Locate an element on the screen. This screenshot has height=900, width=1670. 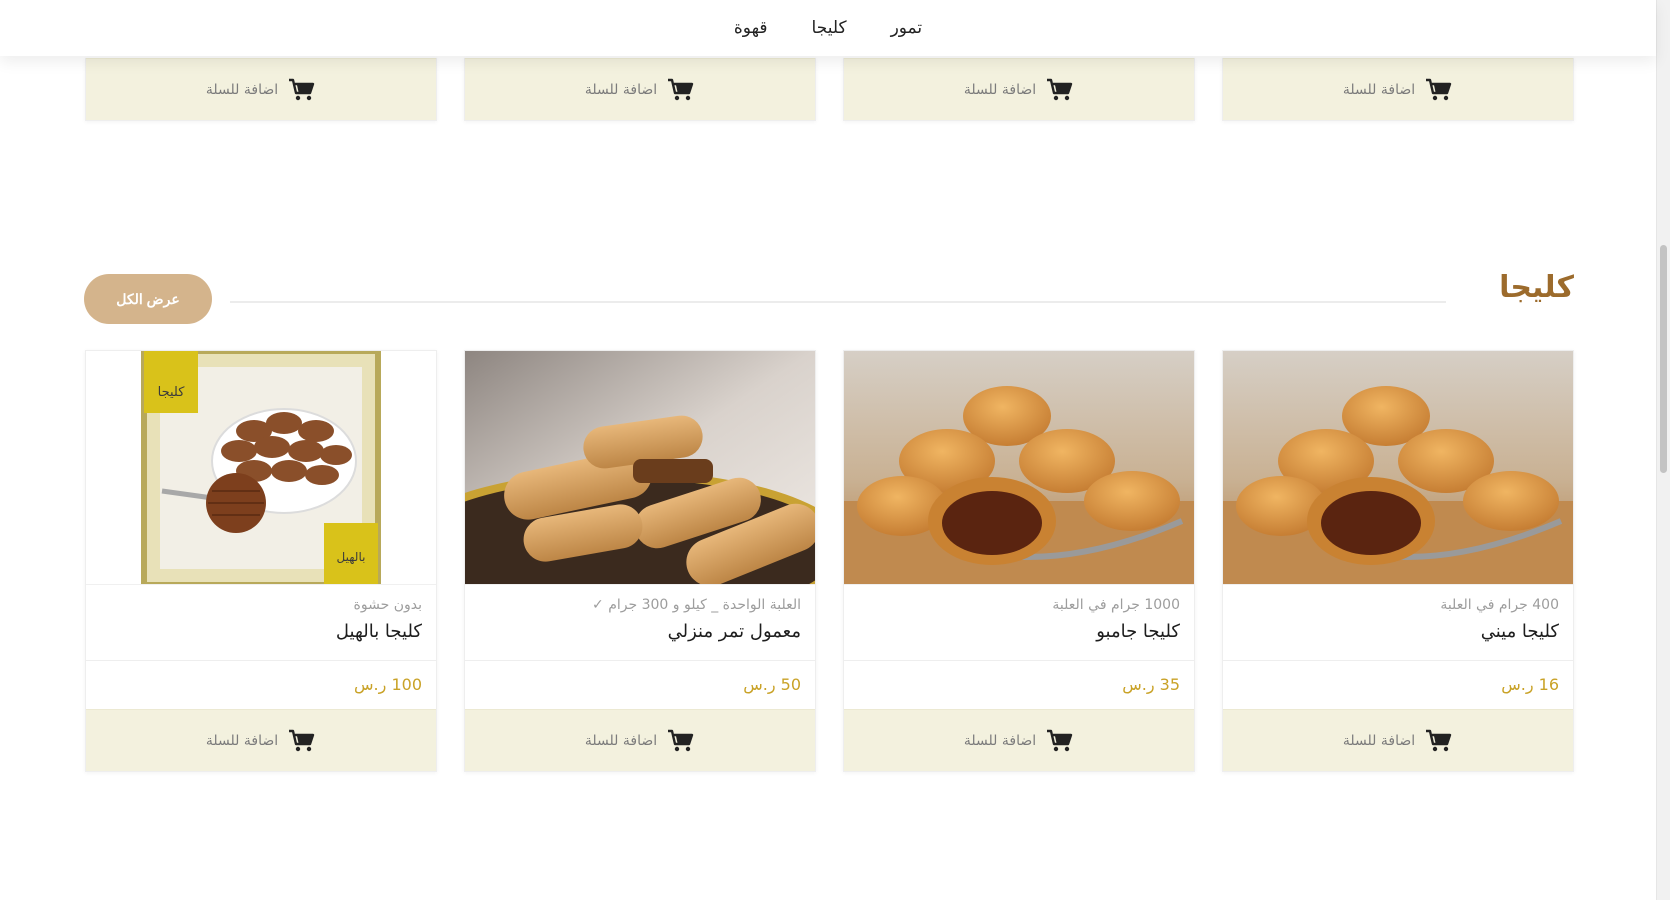
product-title: معمول تمر منزلي is located at coordinates (640, 639).